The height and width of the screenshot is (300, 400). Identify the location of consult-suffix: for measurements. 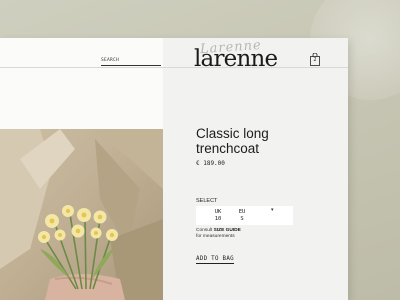
(215, 236).